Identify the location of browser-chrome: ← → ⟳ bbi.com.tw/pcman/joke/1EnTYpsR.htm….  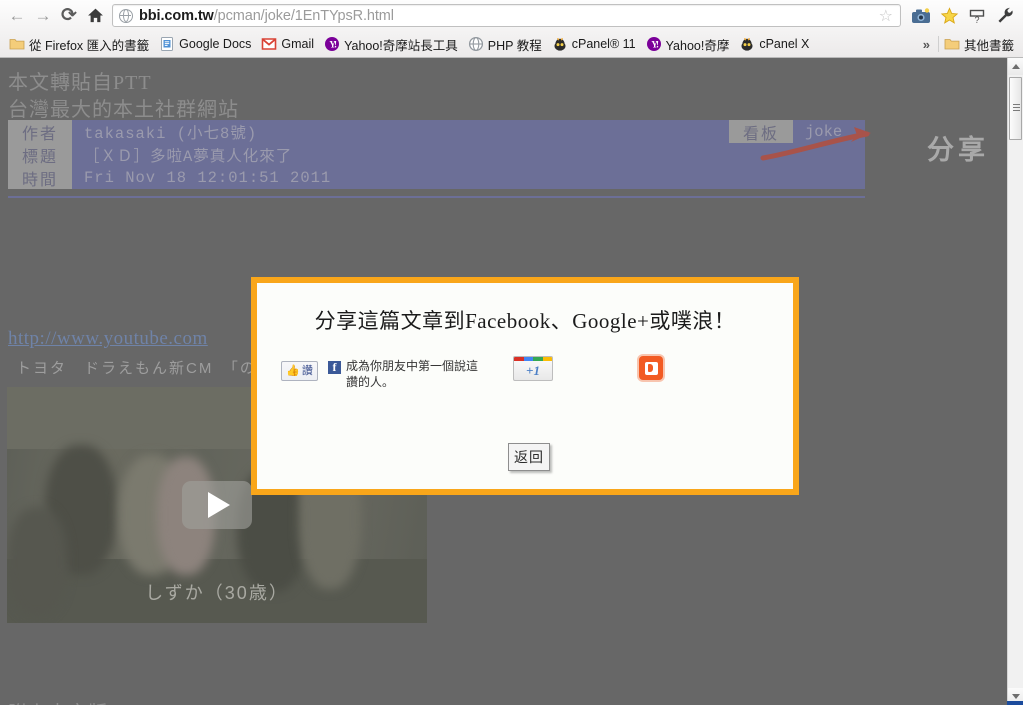
(511, 29).